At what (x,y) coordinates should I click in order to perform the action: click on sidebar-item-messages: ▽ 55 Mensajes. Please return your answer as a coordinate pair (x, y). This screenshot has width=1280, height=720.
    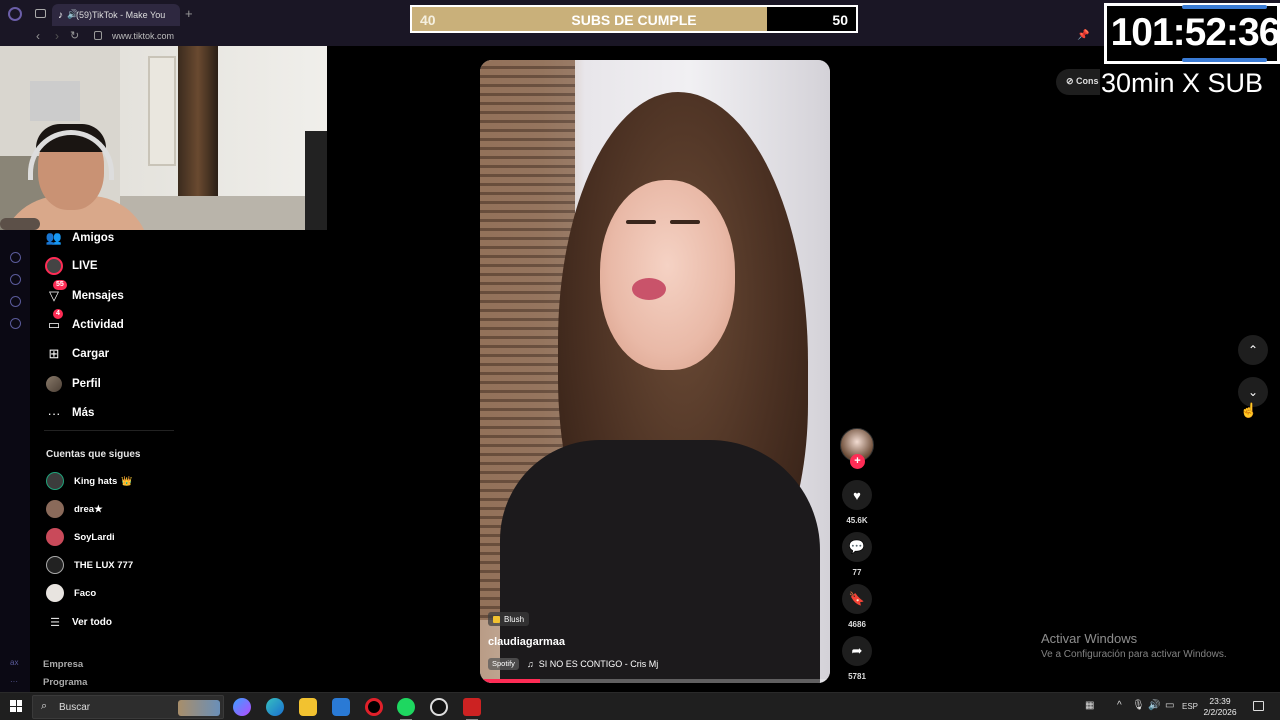
    Looking at the image, I should click on (84, 293).